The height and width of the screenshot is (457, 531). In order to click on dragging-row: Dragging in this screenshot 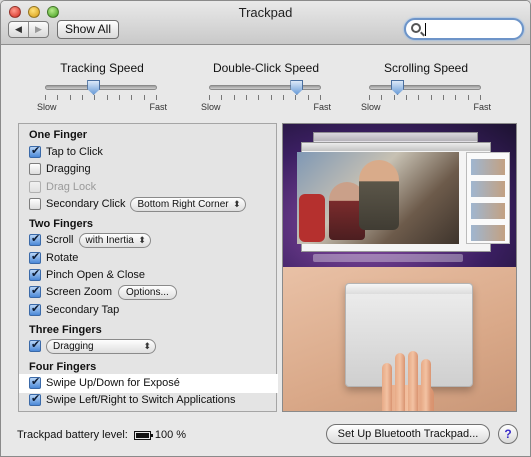, I will do `click(60, 169)`.